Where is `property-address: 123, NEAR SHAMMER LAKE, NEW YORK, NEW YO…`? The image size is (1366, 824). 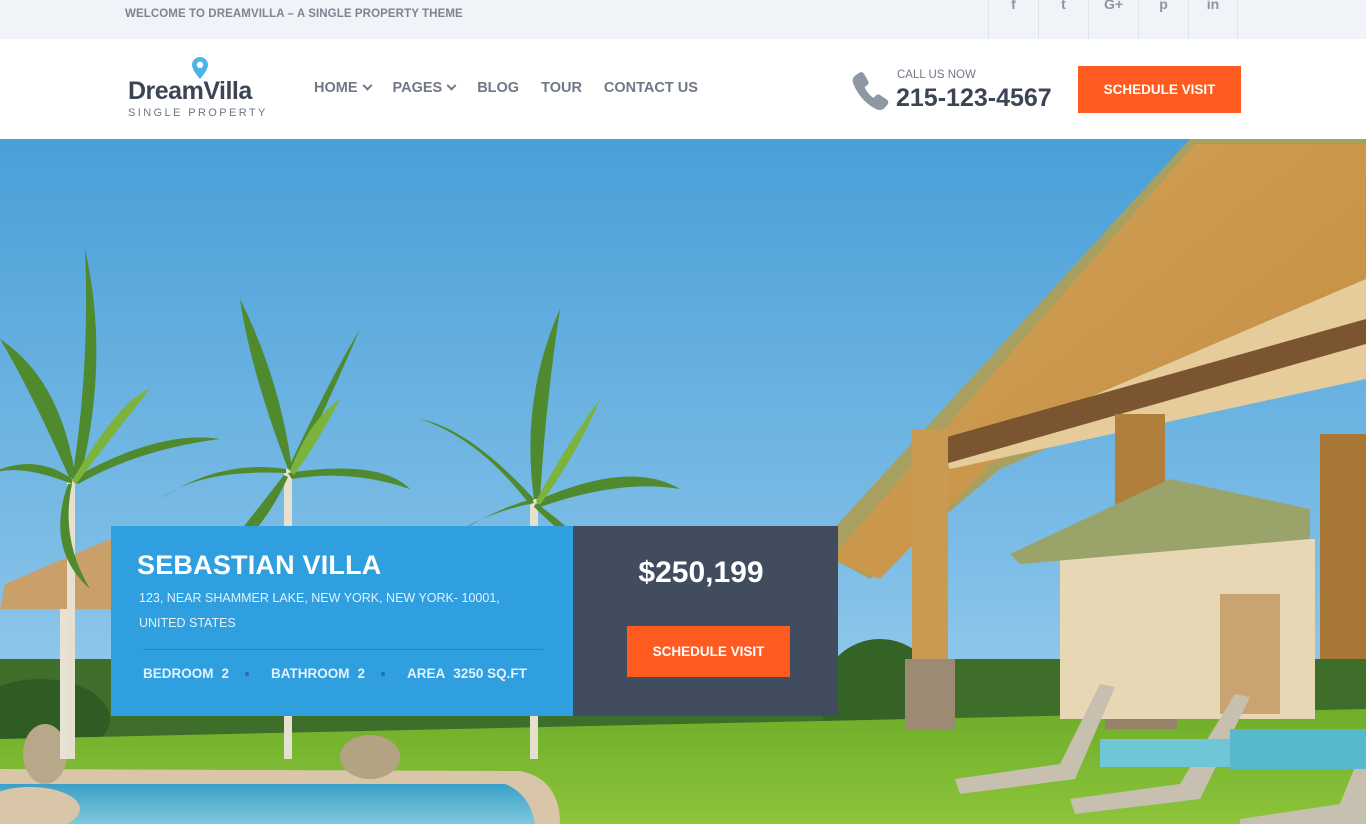 property-address: 123, NEAR SHAMMER LAKE, NEW YORK, NEW YO… is located at coordinates (319, 610).